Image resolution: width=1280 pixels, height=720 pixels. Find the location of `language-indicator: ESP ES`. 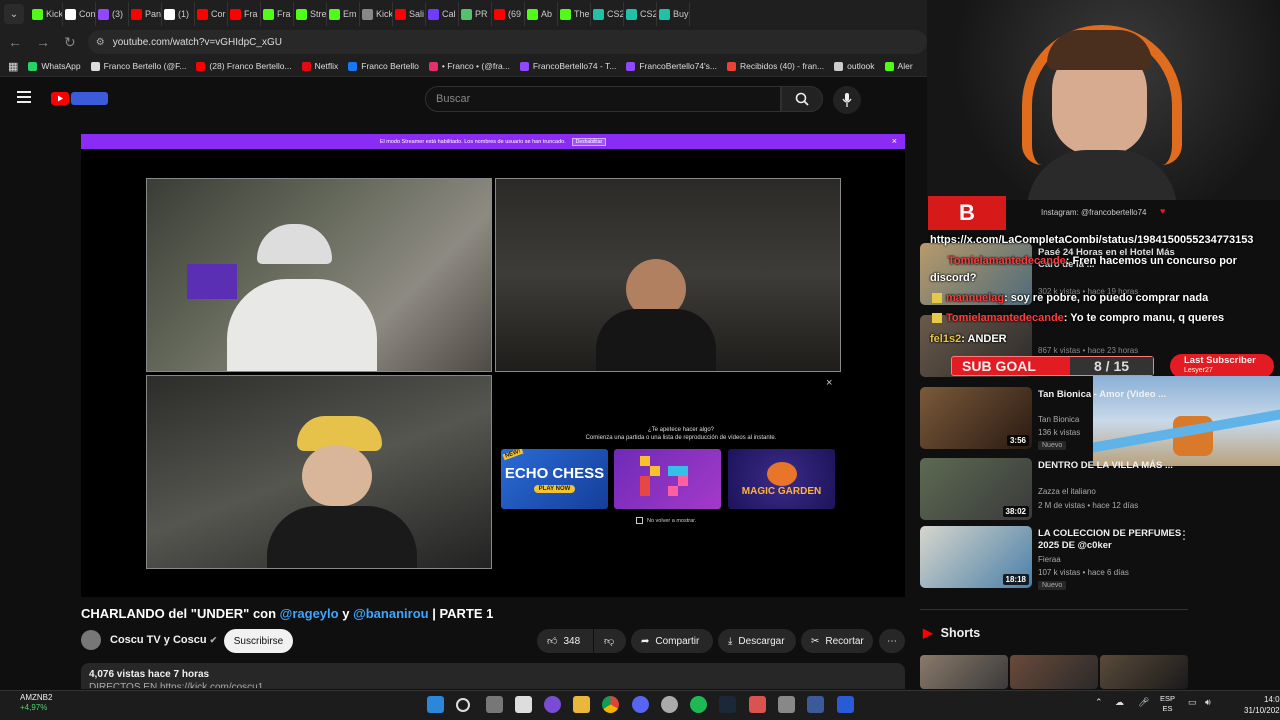

language-indicator: ESP ES is located at coordinates (1167, 704).